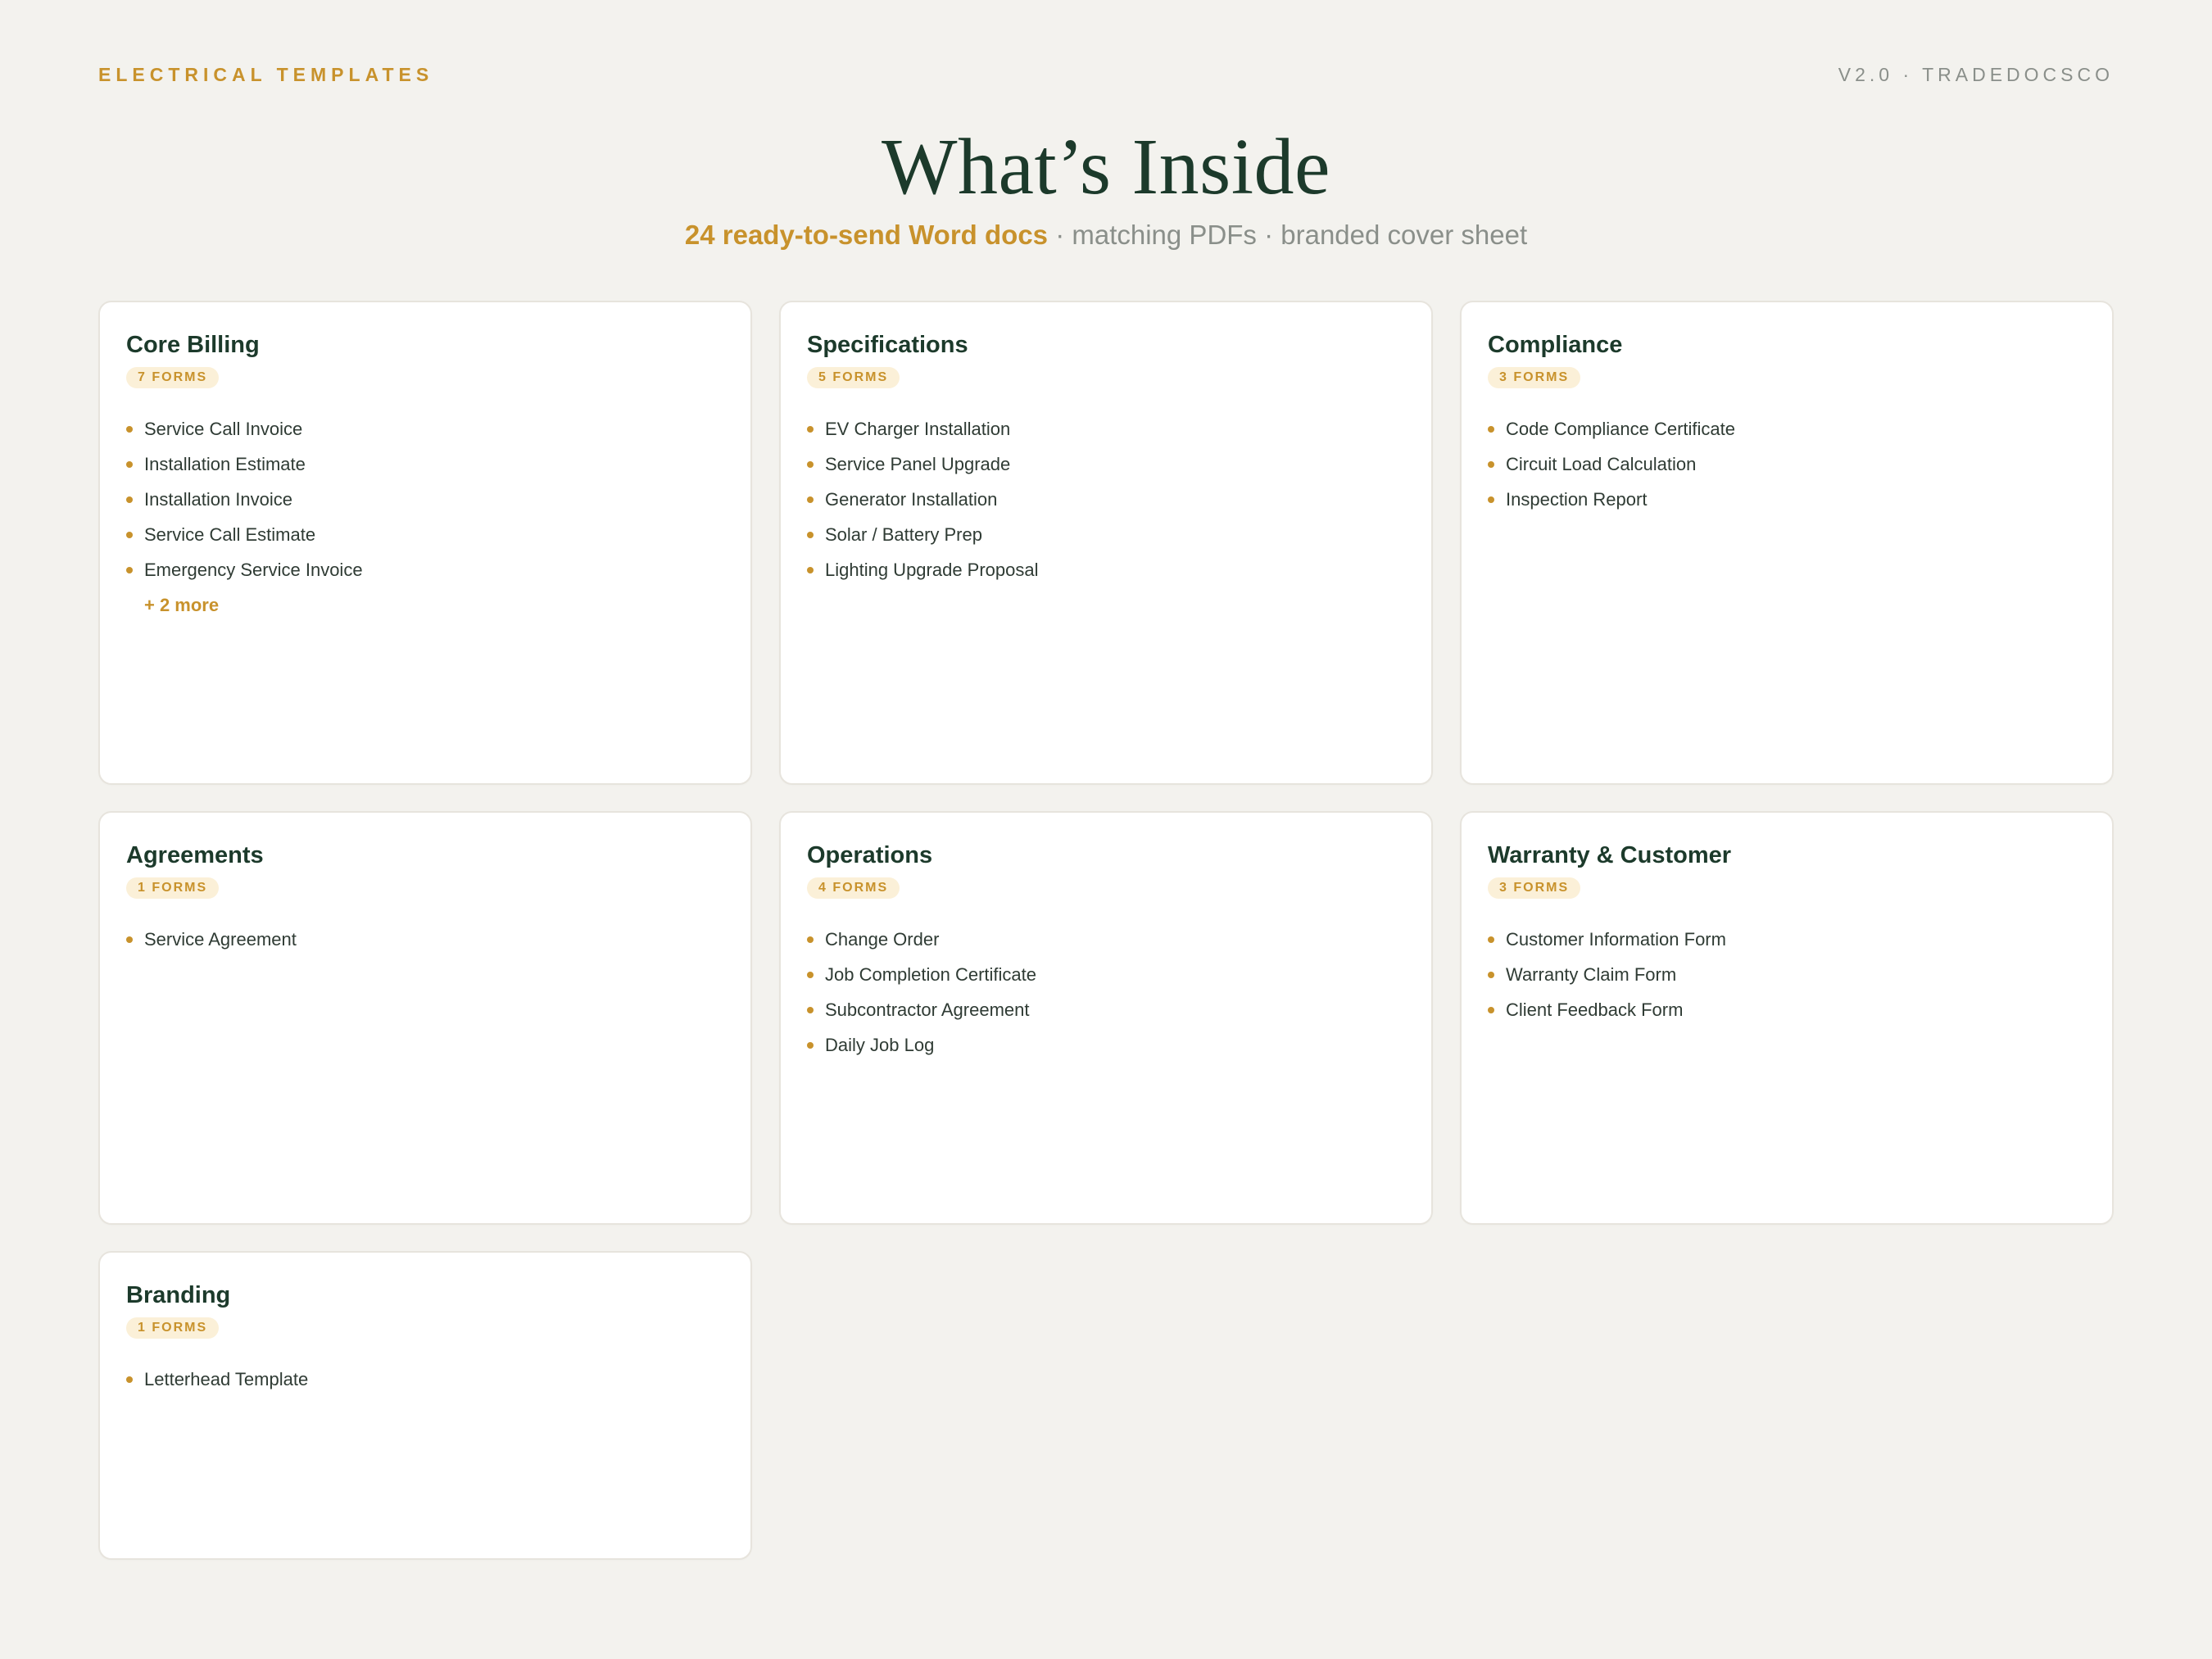 This screenshot has width=2212, height=1659. What do you see at coordinates (903, 534) in the screenshot?
I see `item-label: Solar / Battery Prep` at bounding box center [903, 534].